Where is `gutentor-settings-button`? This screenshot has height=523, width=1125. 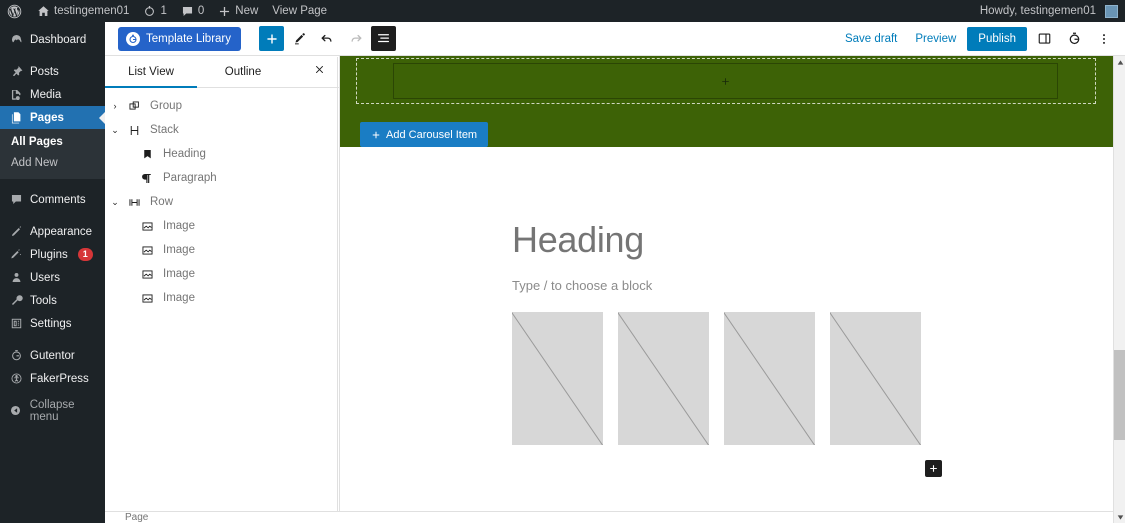 gutentor-settings-button is located at coordinates (1074, 39).